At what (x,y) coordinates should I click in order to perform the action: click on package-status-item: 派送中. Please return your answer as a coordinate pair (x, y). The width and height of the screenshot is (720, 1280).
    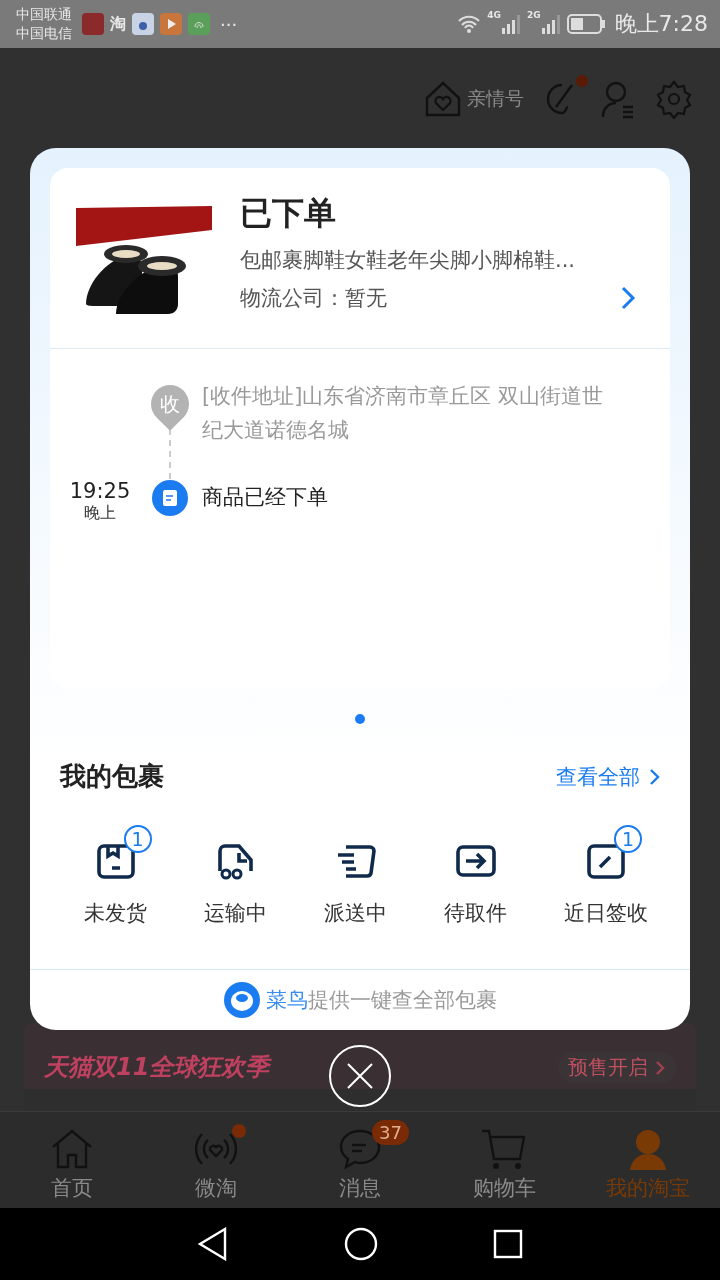
    Looking at the image, I should click on (355, 894).